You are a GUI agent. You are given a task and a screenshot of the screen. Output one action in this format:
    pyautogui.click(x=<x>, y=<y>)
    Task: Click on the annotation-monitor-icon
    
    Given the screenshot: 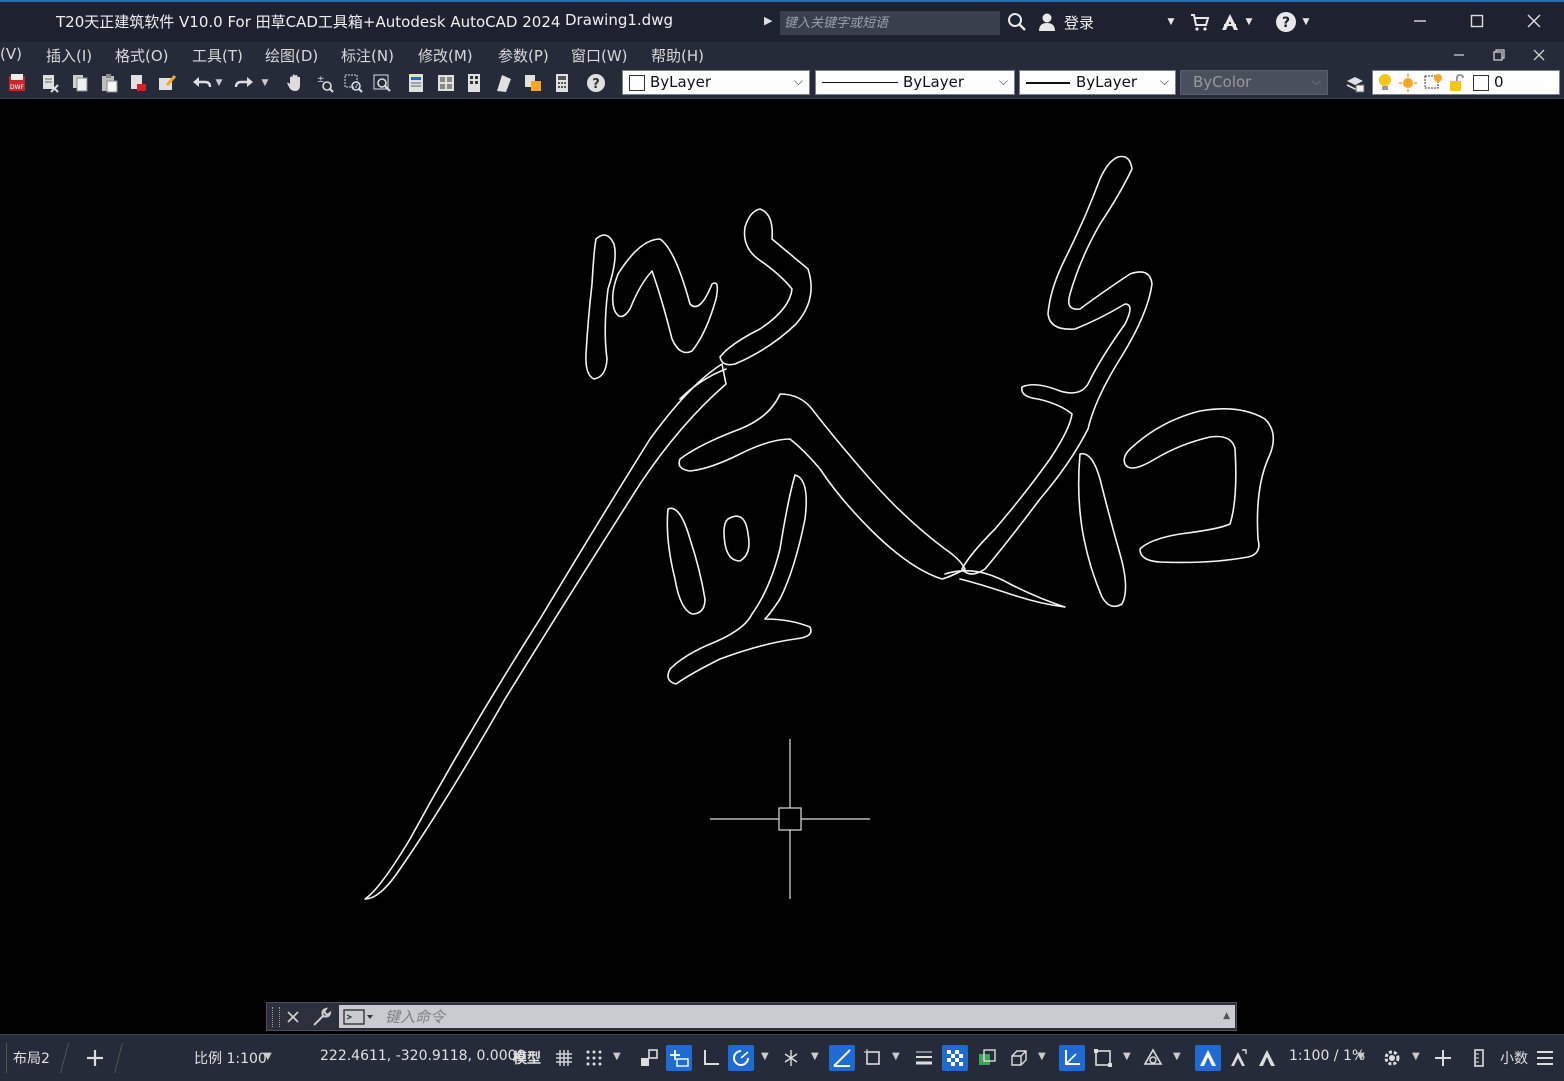 What is the action you would take?
    pyautogui.click(x=1443, y=1058)
    